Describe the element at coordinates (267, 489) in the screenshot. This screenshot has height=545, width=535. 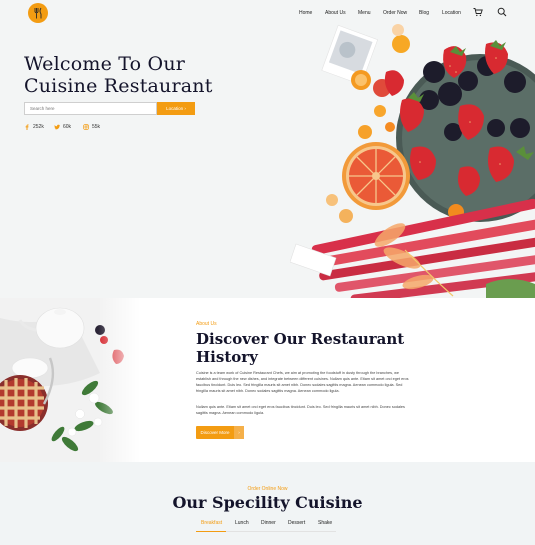
I see `specialty-eyebrow: Order Online Now` at that location.